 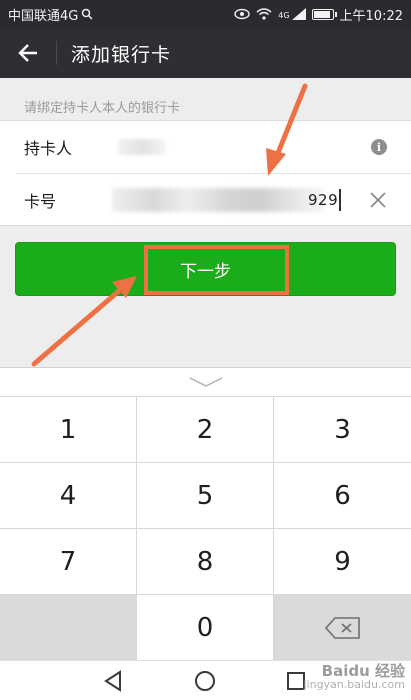 I want to click on chevron-down-icon, so click(x=205, y=382).